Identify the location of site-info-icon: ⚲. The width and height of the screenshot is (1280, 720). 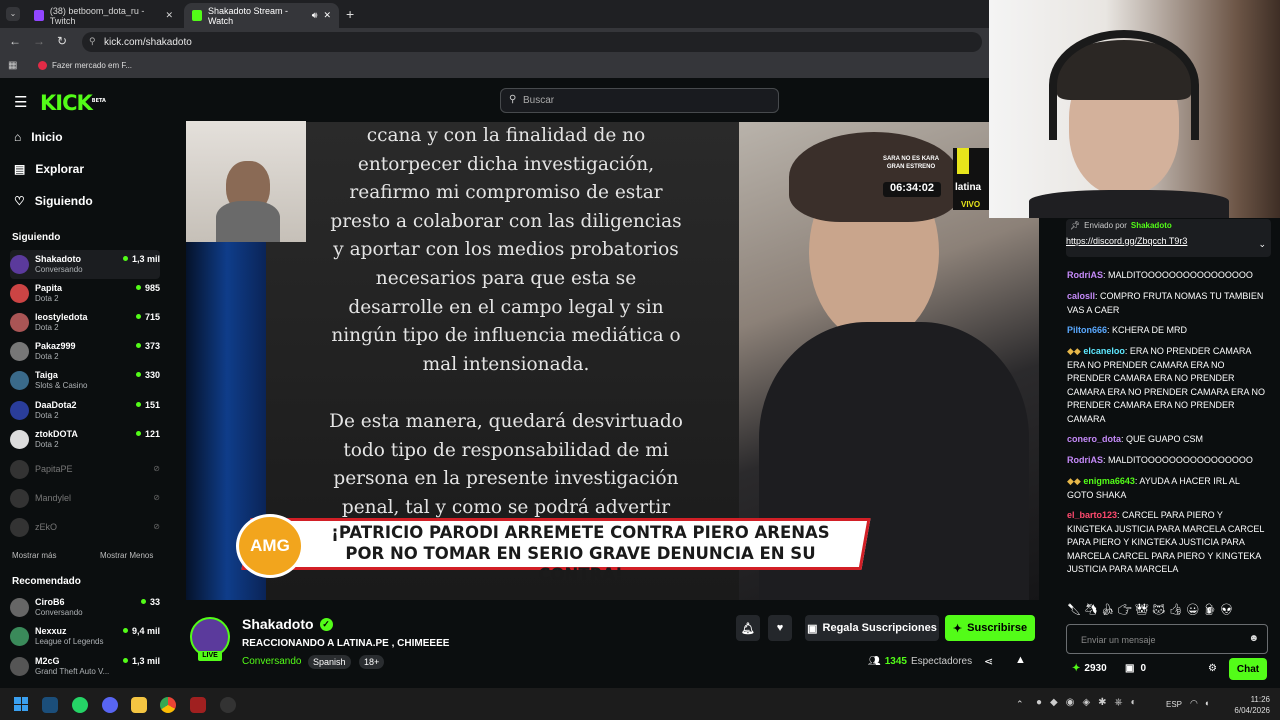
(92, 41).